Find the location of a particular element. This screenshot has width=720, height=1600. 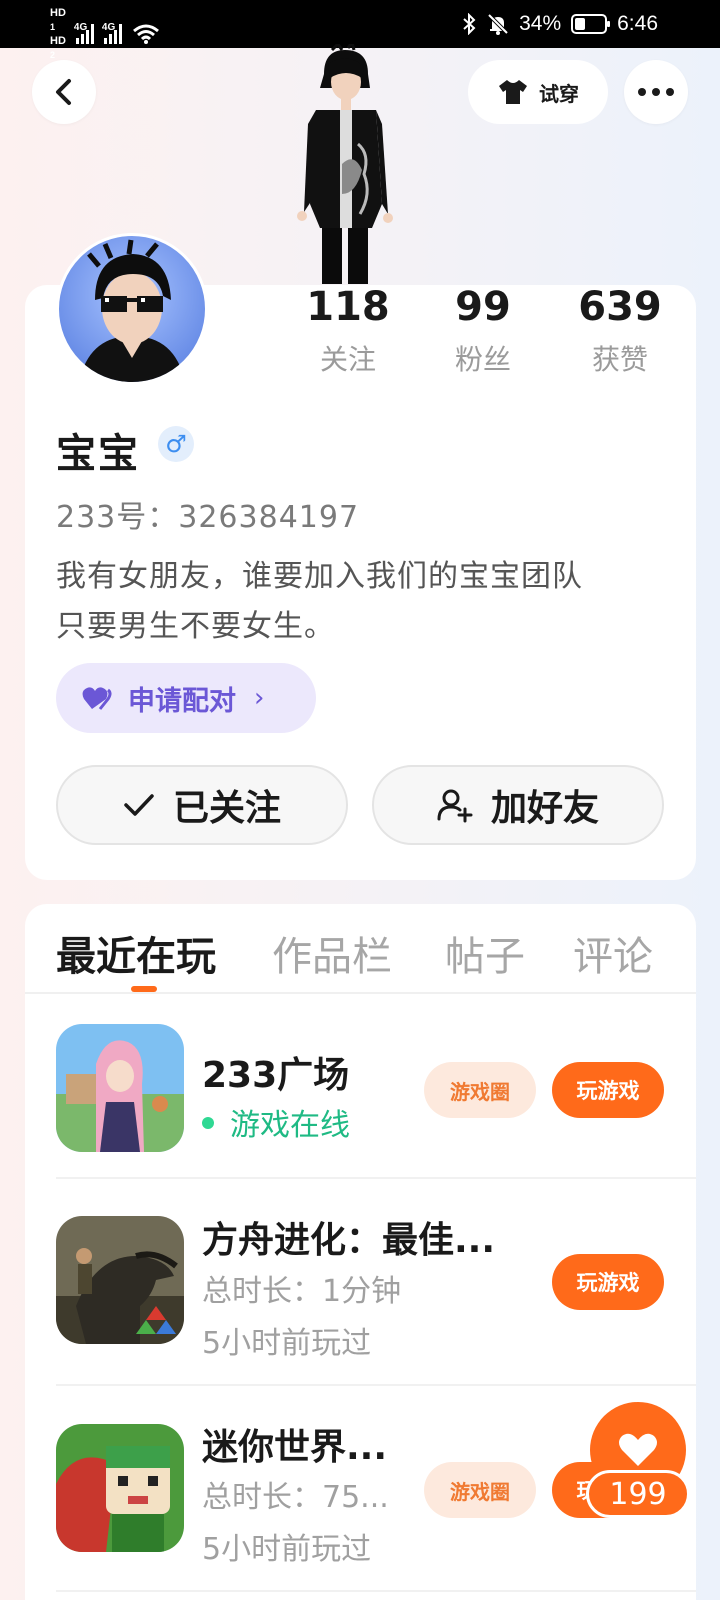

sim-number: 2 is located at coordinates (53, 55).